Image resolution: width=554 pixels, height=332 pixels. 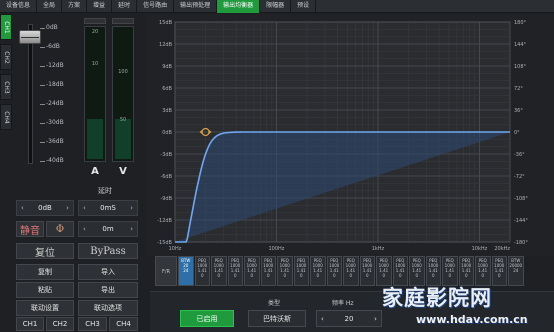 What do you see at coordinates (483, 271) in the screenshot?
I see `eq-band-19: PEQ 1000 1.41 0` at bounding box center [483, 271].